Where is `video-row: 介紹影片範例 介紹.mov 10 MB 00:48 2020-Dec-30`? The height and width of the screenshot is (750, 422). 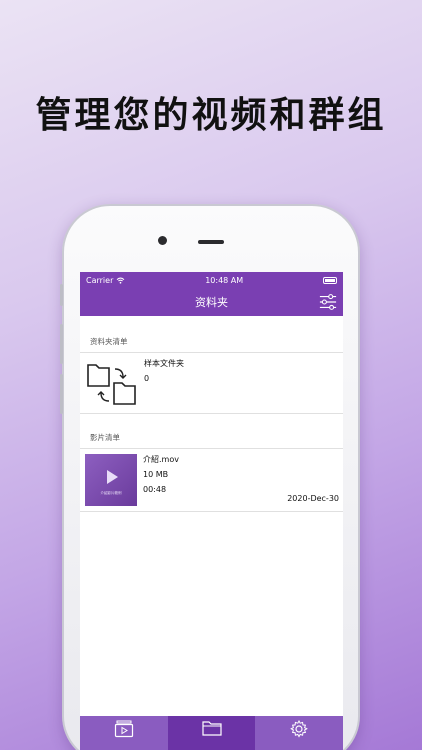 video-row: 介紹影片範例 介紹.mov 10 MB 00:48 2020-Dec-30 is located at coordinates (211, 480).